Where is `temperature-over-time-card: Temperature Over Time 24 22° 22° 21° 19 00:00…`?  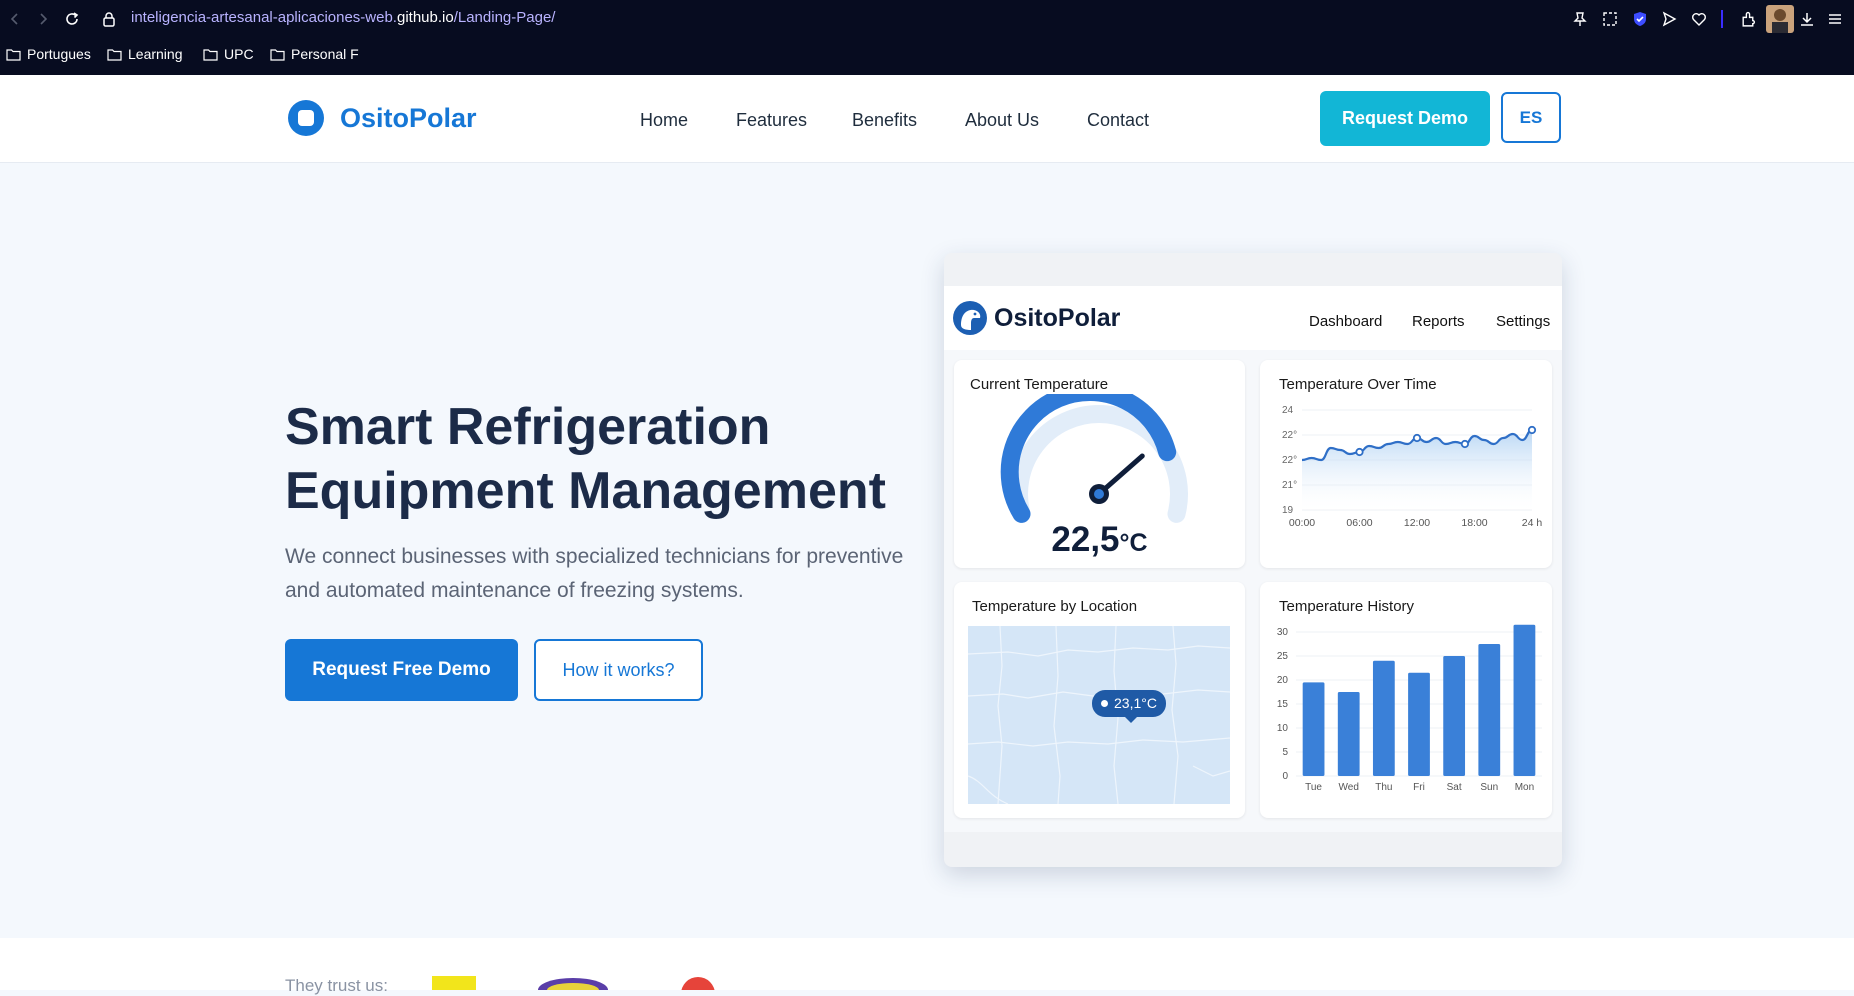
temperature-over-time-card: Temperature Over Time 24 22° 22° 21° 19 00:00… is located at coordinates (1406, 464).